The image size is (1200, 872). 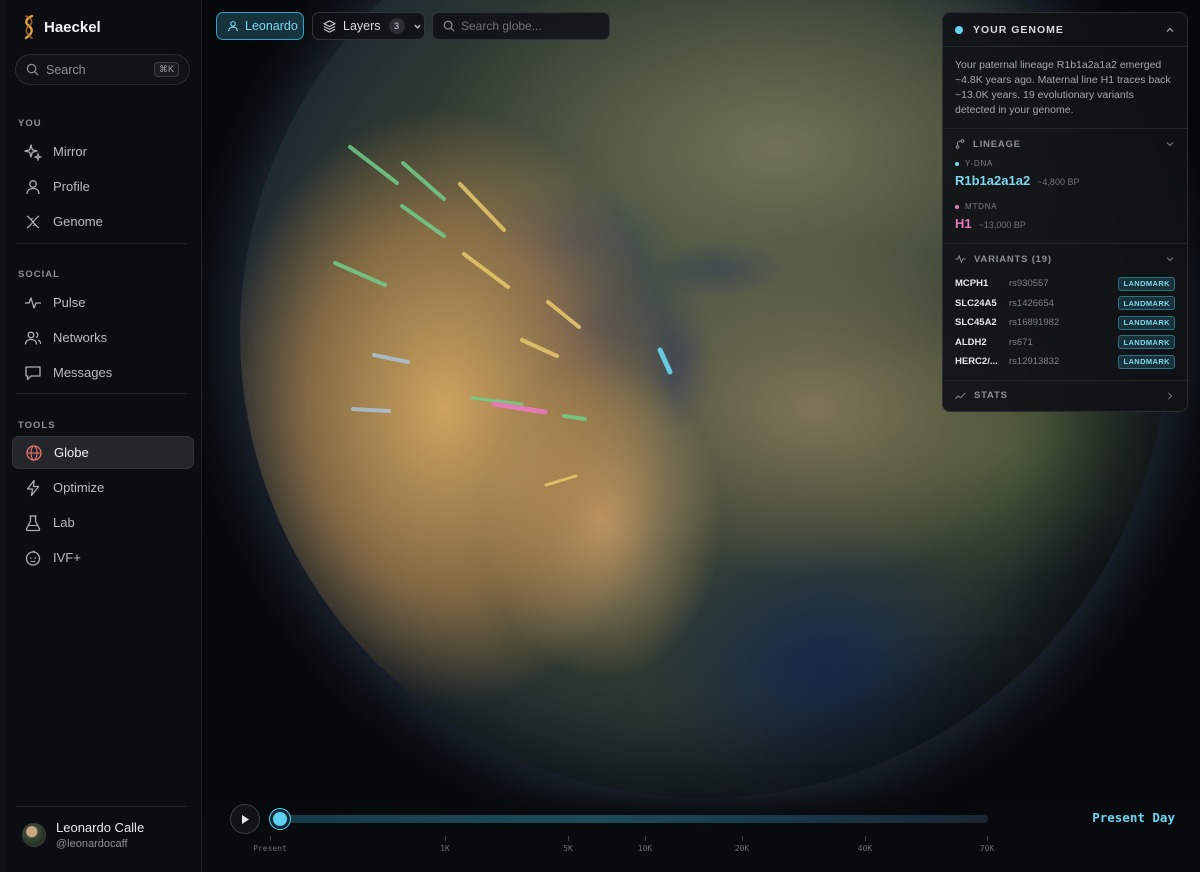 I want to click on variants-title: VARIANTS (19), so click(x=1013, y=259).